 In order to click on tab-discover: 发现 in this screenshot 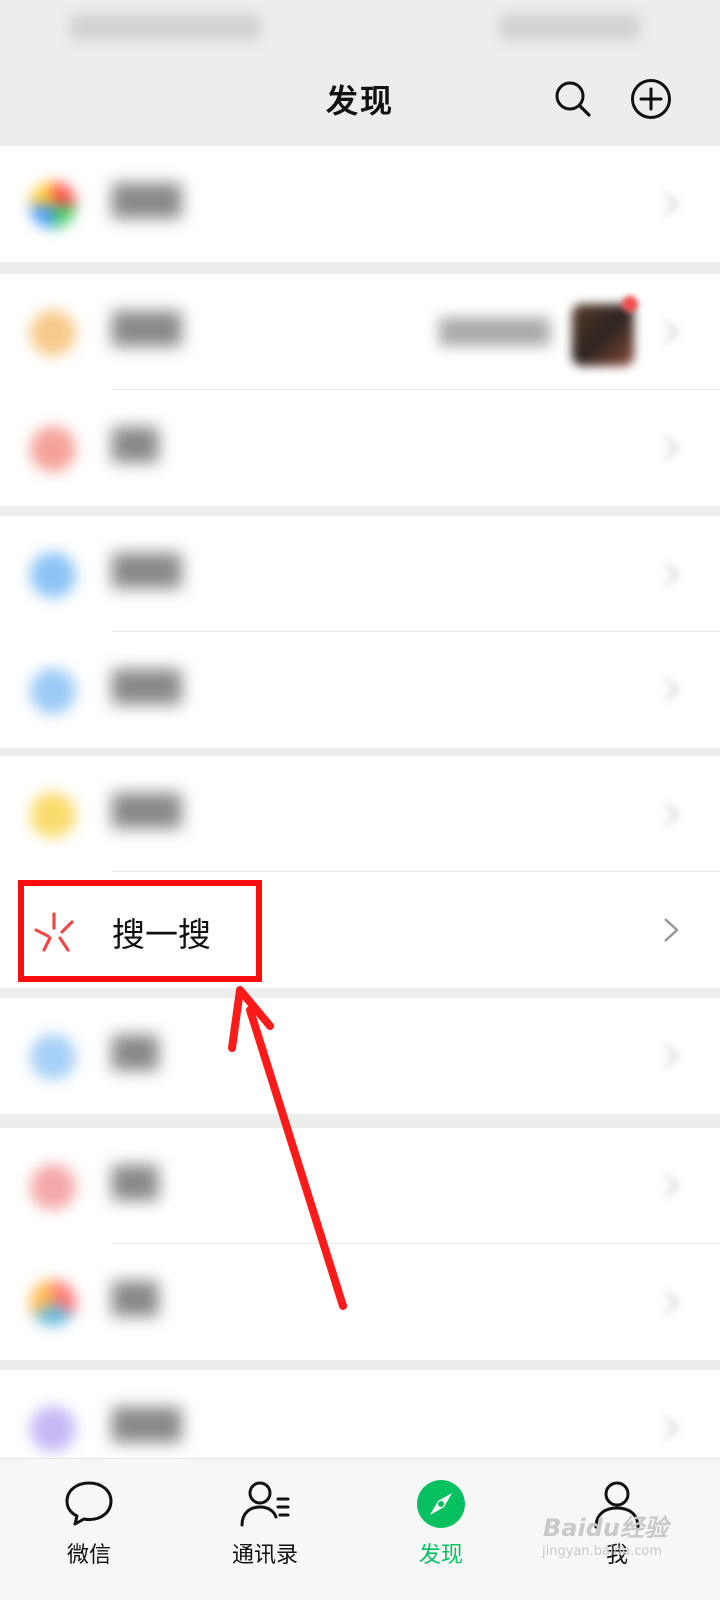, I will do `click(441, 1532)`.